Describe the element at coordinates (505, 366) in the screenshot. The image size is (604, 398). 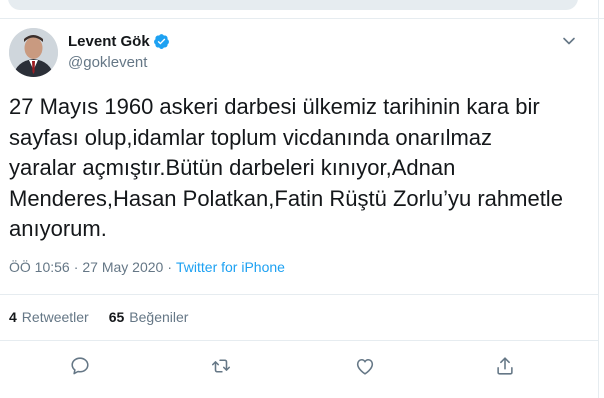
I see `share-icon` at that location.